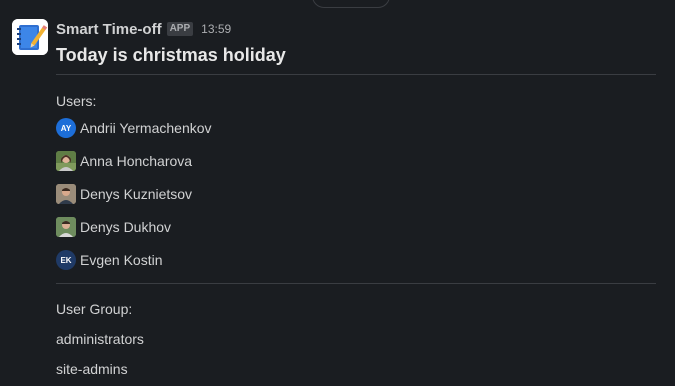 The image size is (675, 386). What do you see at coordinates (30, 37) in the screenshot?
I see `notebook-pencil-icon` at bounding box center [30, 37].